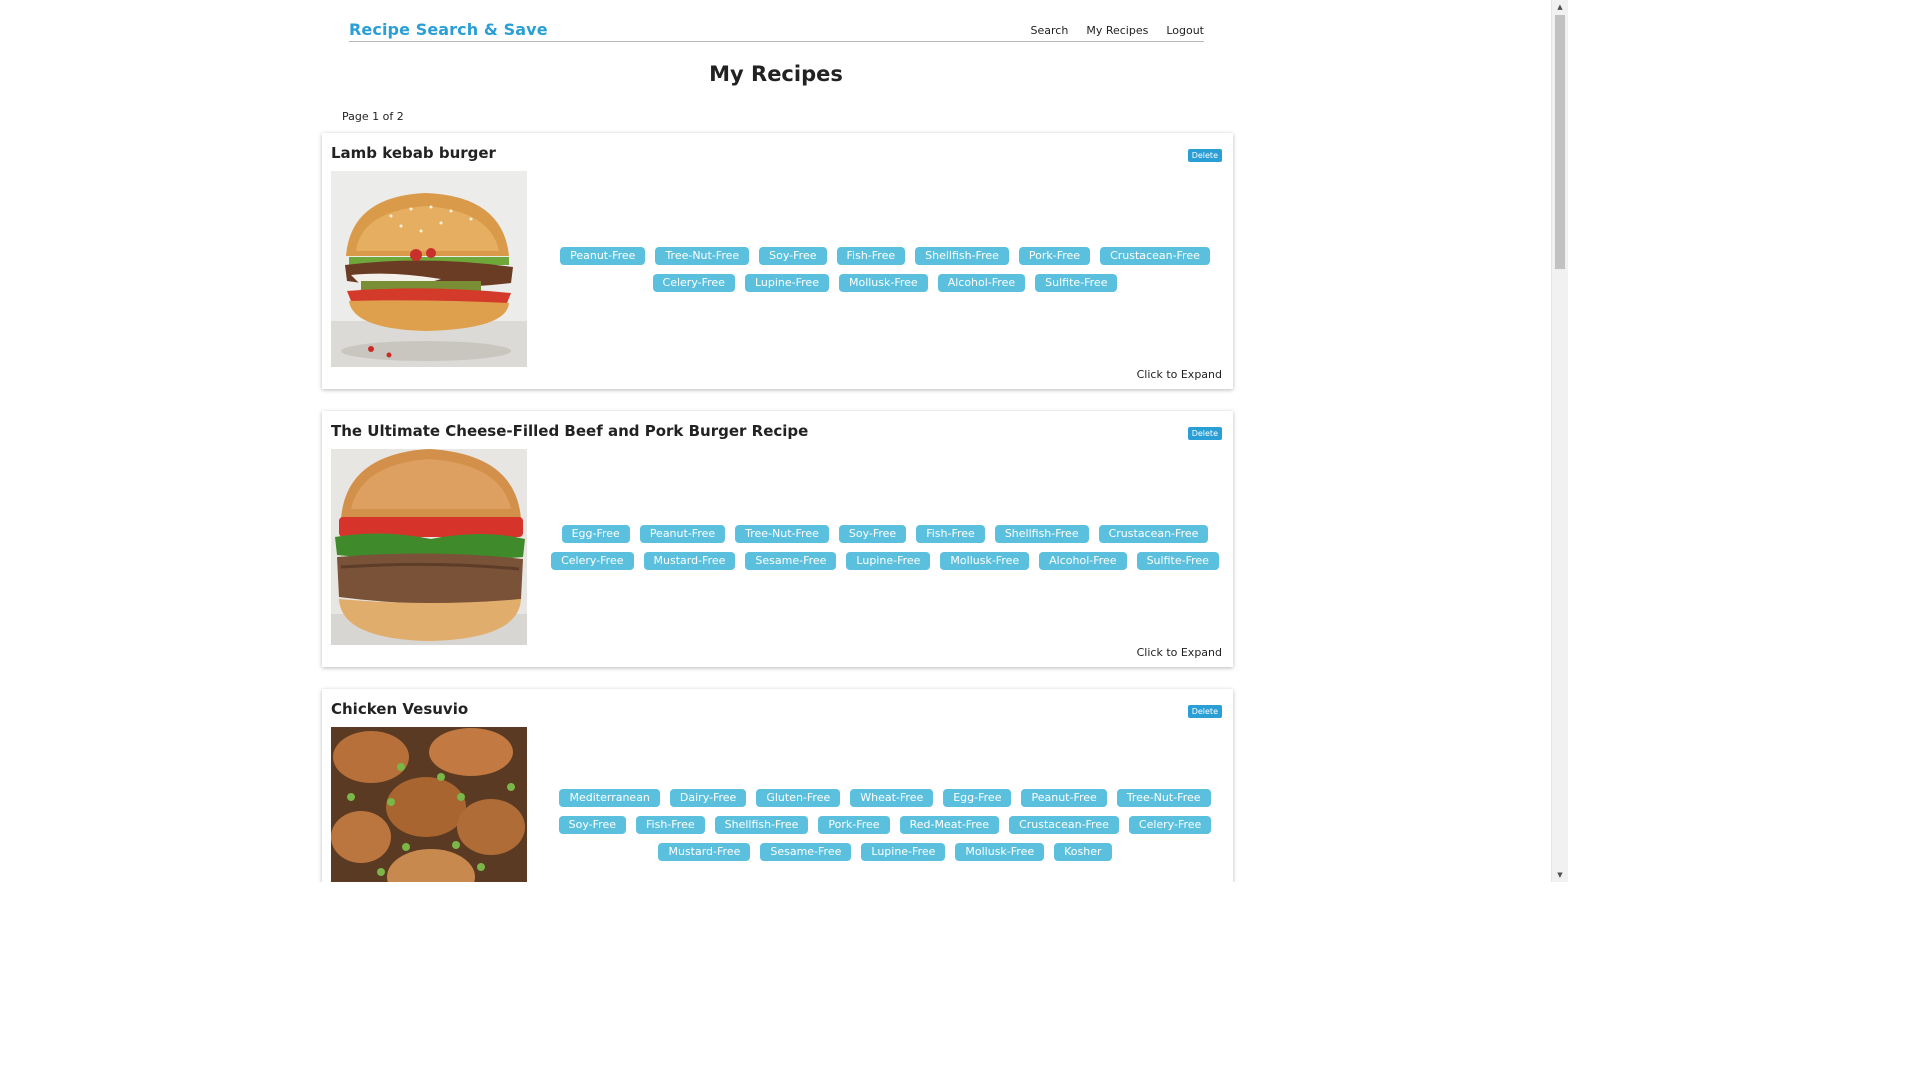  What do you see at coordinates (1083, 852) in the screenshot?
I see `tag: Kosher` at bounding box center [1083, 852].